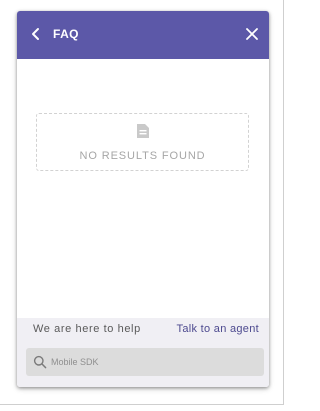  I want to click on empty-state: NO RESULTS FOUND, so click(142, 142).